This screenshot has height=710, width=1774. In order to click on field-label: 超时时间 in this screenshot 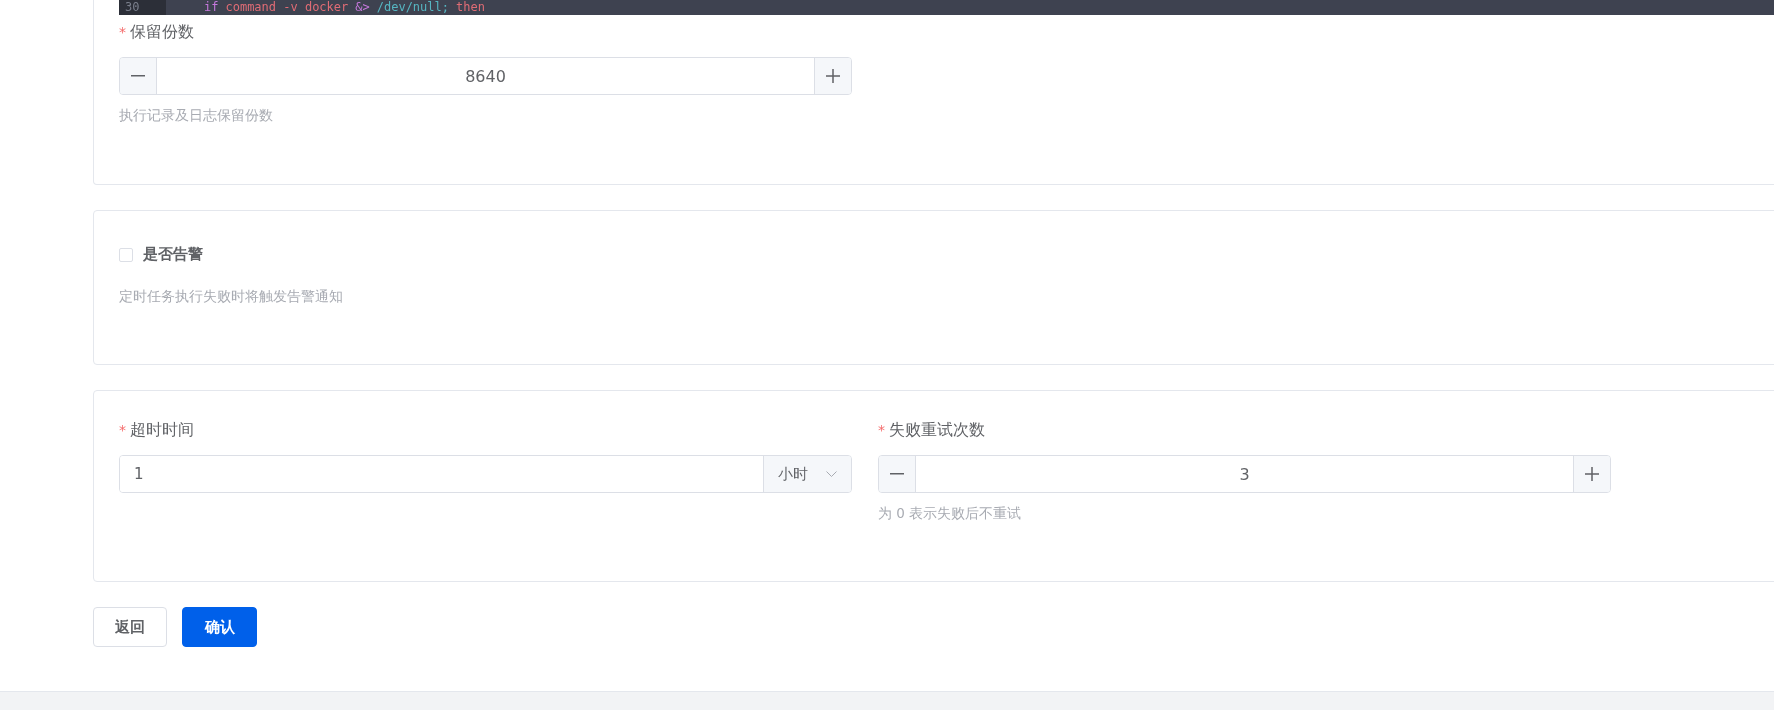, I will do `click(162, 430)`.